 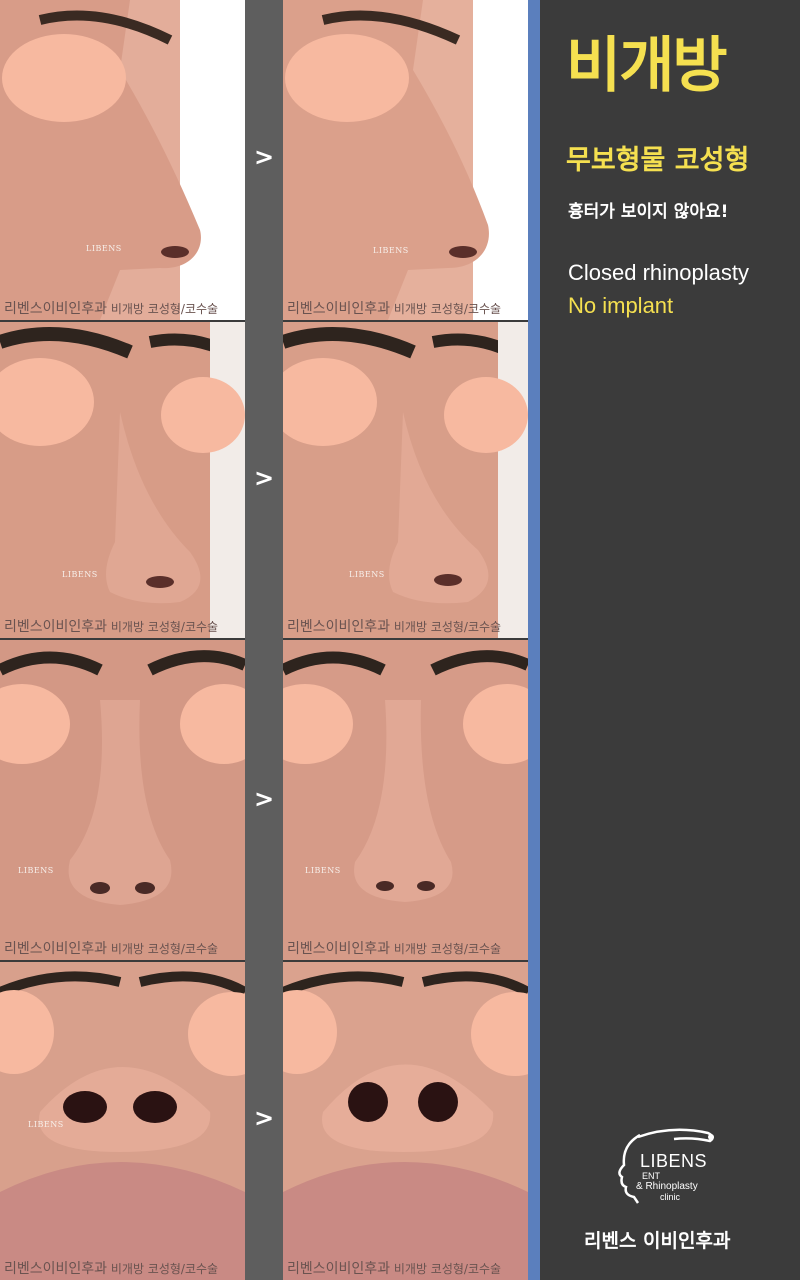 What do you see at coordinates (658, 160) in the screenshot?
I see `page-subtitle: 무보형물 코성형` at bounding box center [658, 160].